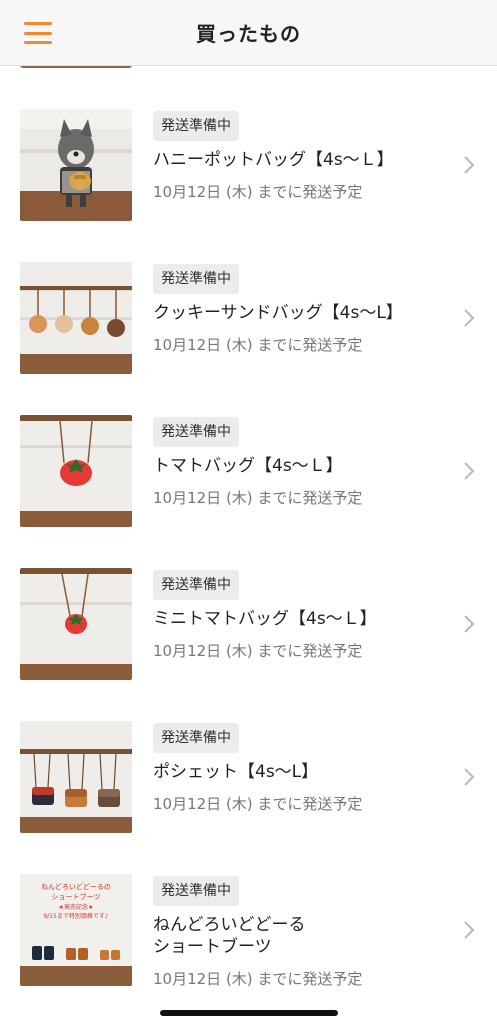  I want to click on order-item: 発送準備中 ハニーポットバッグ【4s～Ｌ】 10月12日 (木) までに発送予定, so click(248, 185).